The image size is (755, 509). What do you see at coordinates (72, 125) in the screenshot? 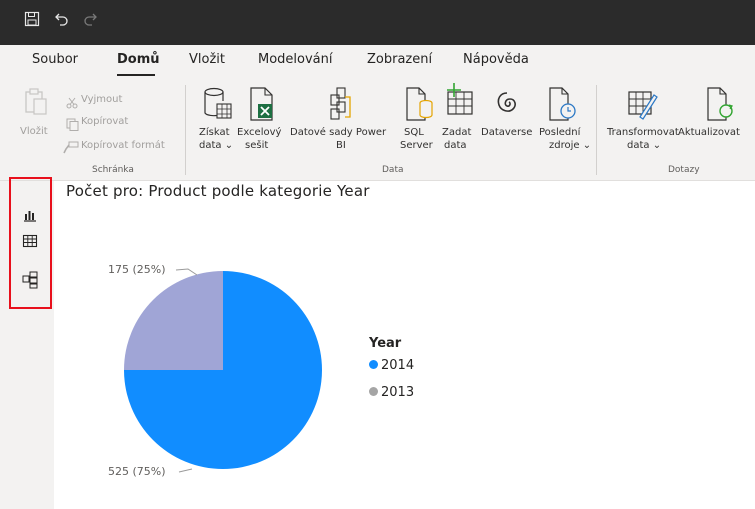
I see `copy-icon` at bounding box center [72, 125].